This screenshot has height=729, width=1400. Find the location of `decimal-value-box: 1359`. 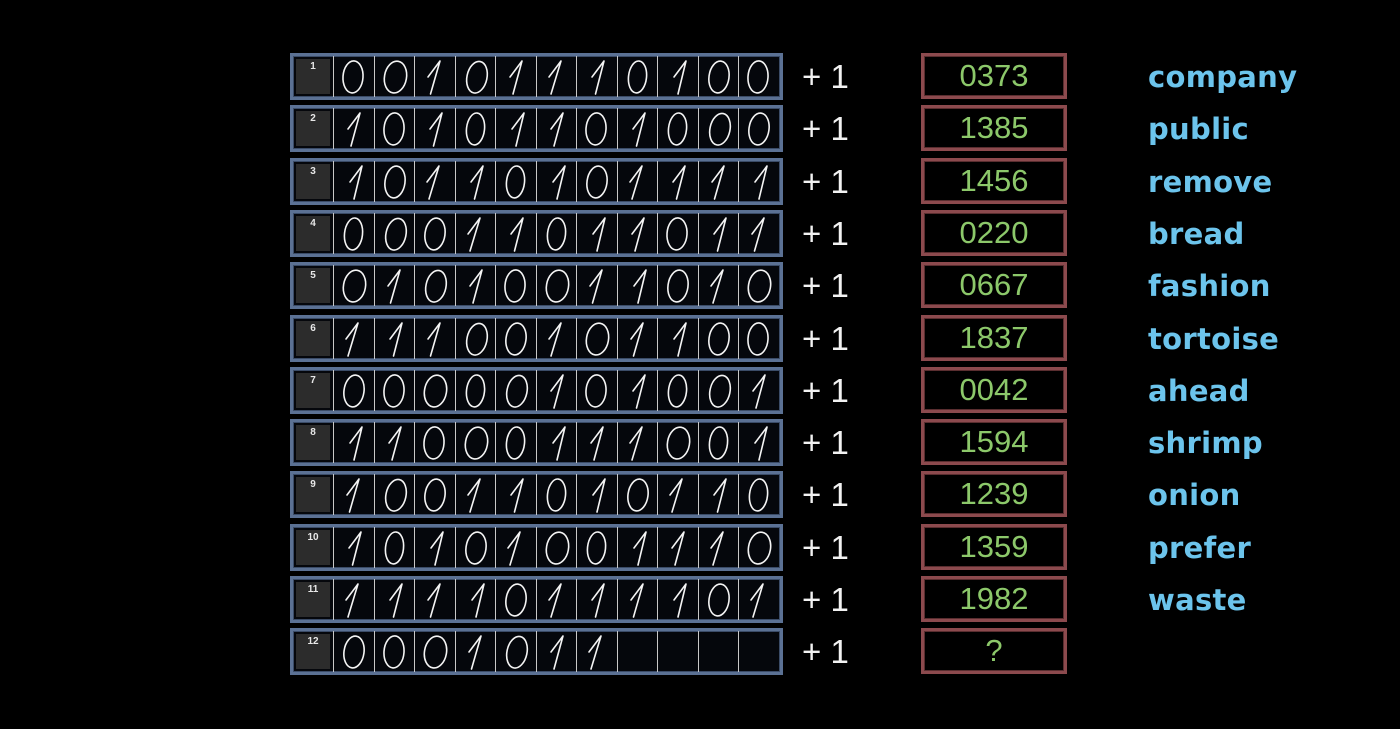

decimal-value-box: 1359 is located at coordinates (994, 546).